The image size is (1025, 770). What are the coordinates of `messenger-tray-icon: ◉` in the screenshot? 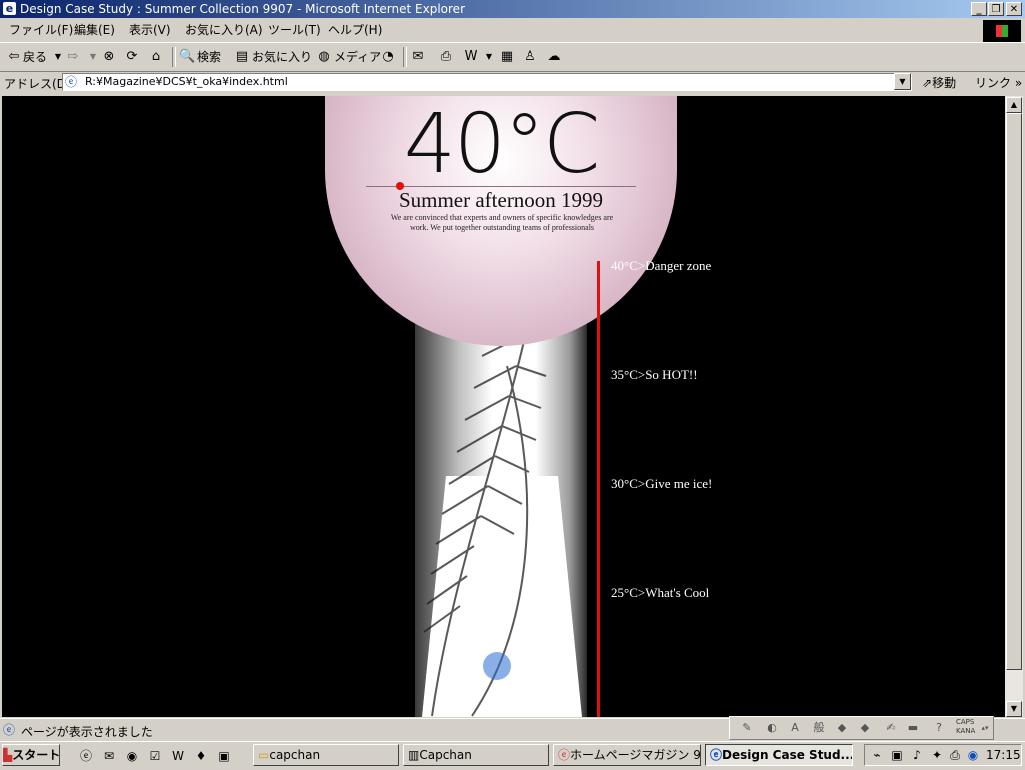 It's located at (973, 755).